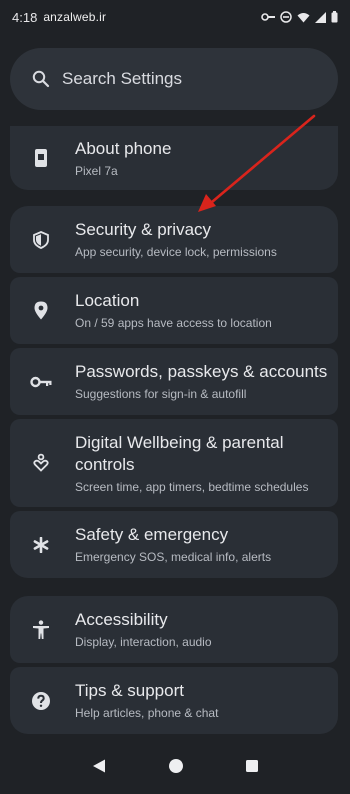 The height and width of the screenshot is (794, 350). What do you see at coordinates (173, 323) in the screenshot?
I see `item-subtitle: On / 59 apps have access to location` at bounding box center [173, 323].